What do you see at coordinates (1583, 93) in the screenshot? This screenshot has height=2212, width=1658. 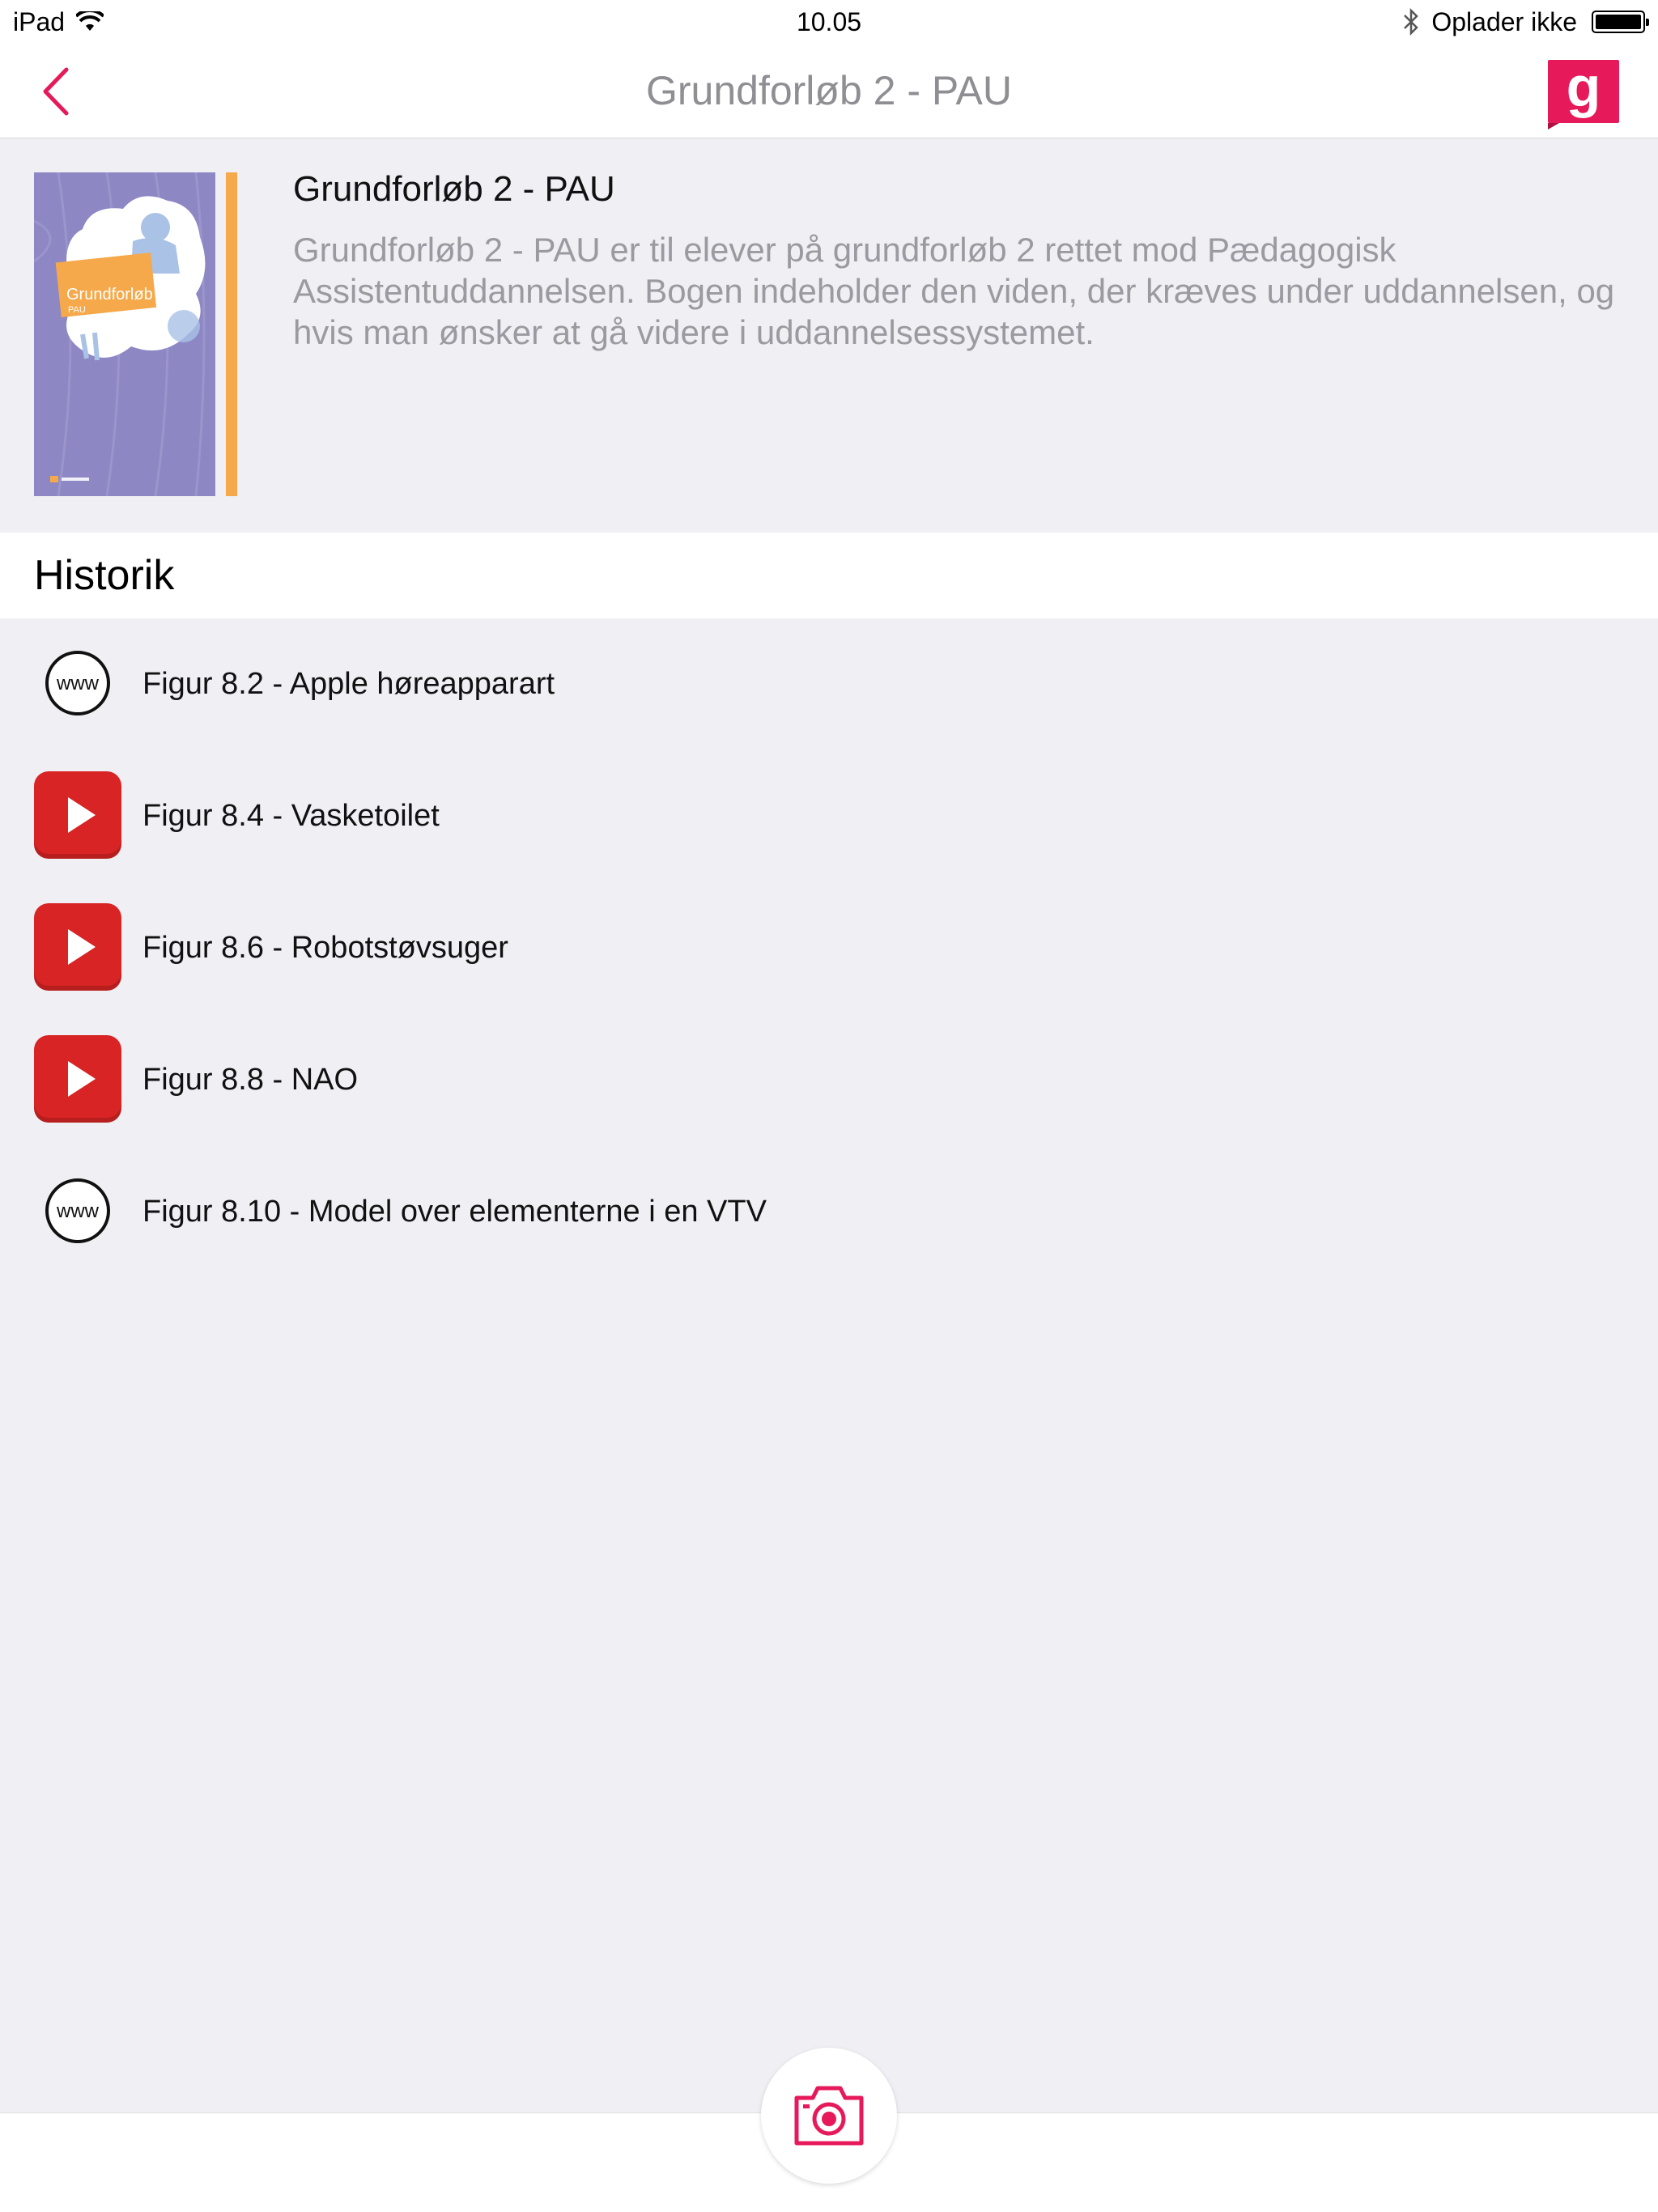 I see `gyldendal-logo: g` at bounding box center [1583, 93].